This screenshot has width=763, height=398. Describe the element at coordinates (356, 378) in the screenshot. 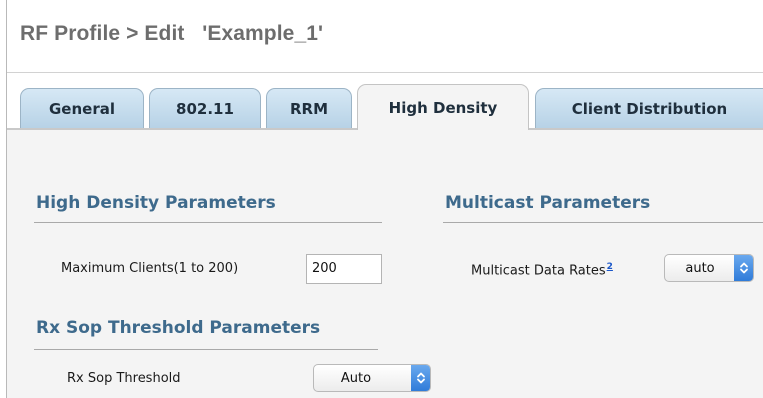

I see `rx-sop-threshold-value: Auto` at that location.